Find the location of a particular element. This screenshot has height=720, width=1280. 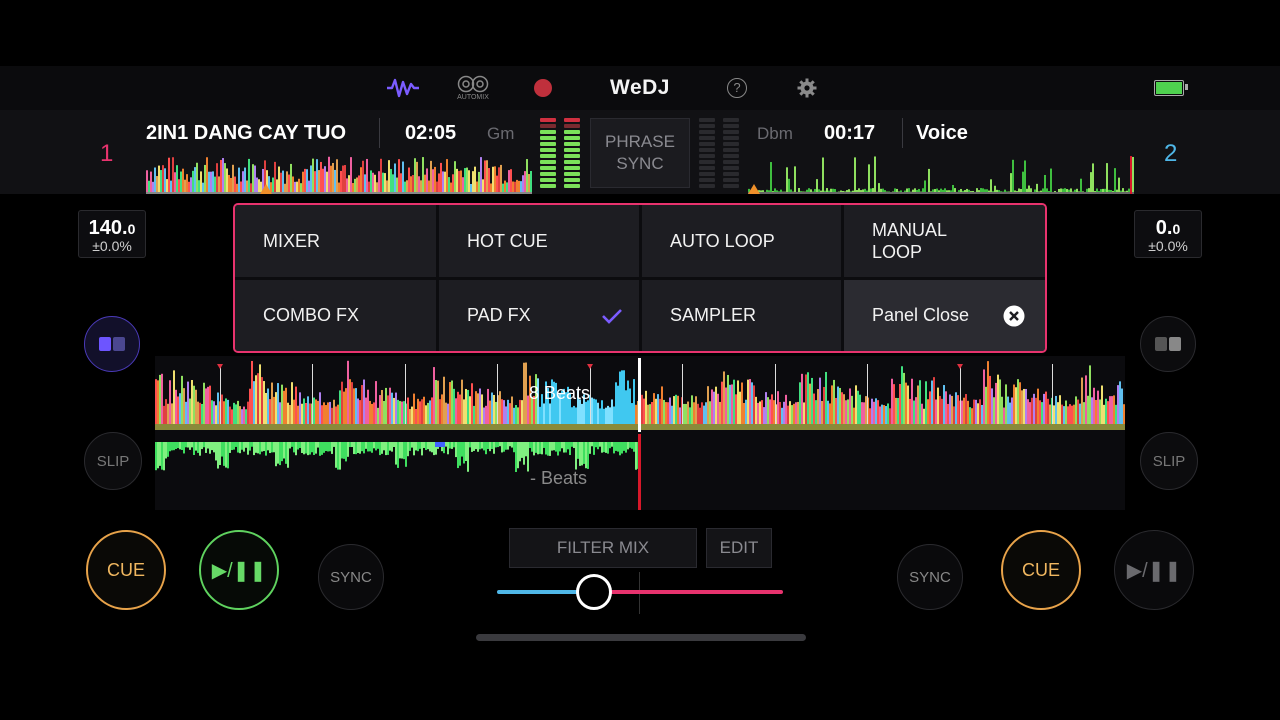

deck1-play-pause-button: ▶/❚❚ is located at coordinates (239, 570).